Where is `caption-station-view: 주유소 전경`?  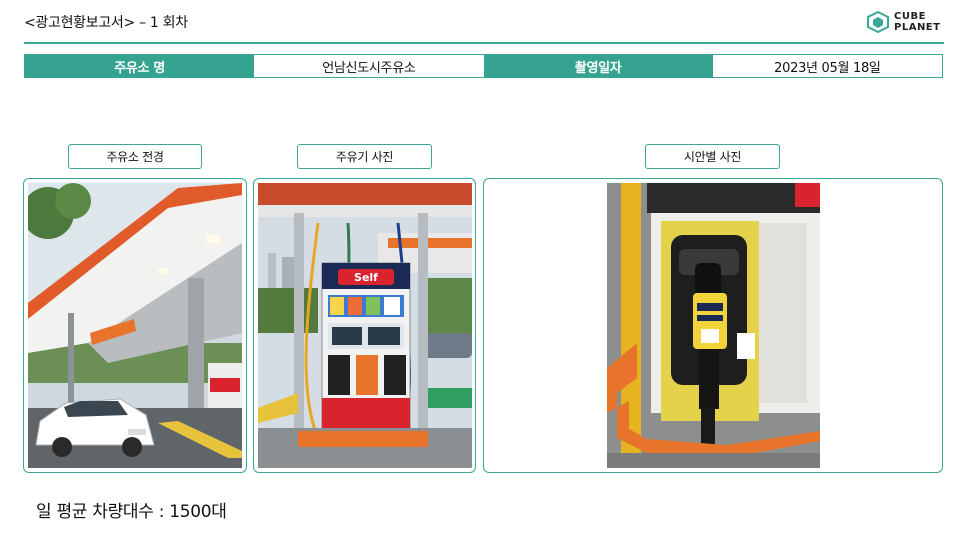 caption-station-view: 주유소 전경 is located at coordinates (135, 156).